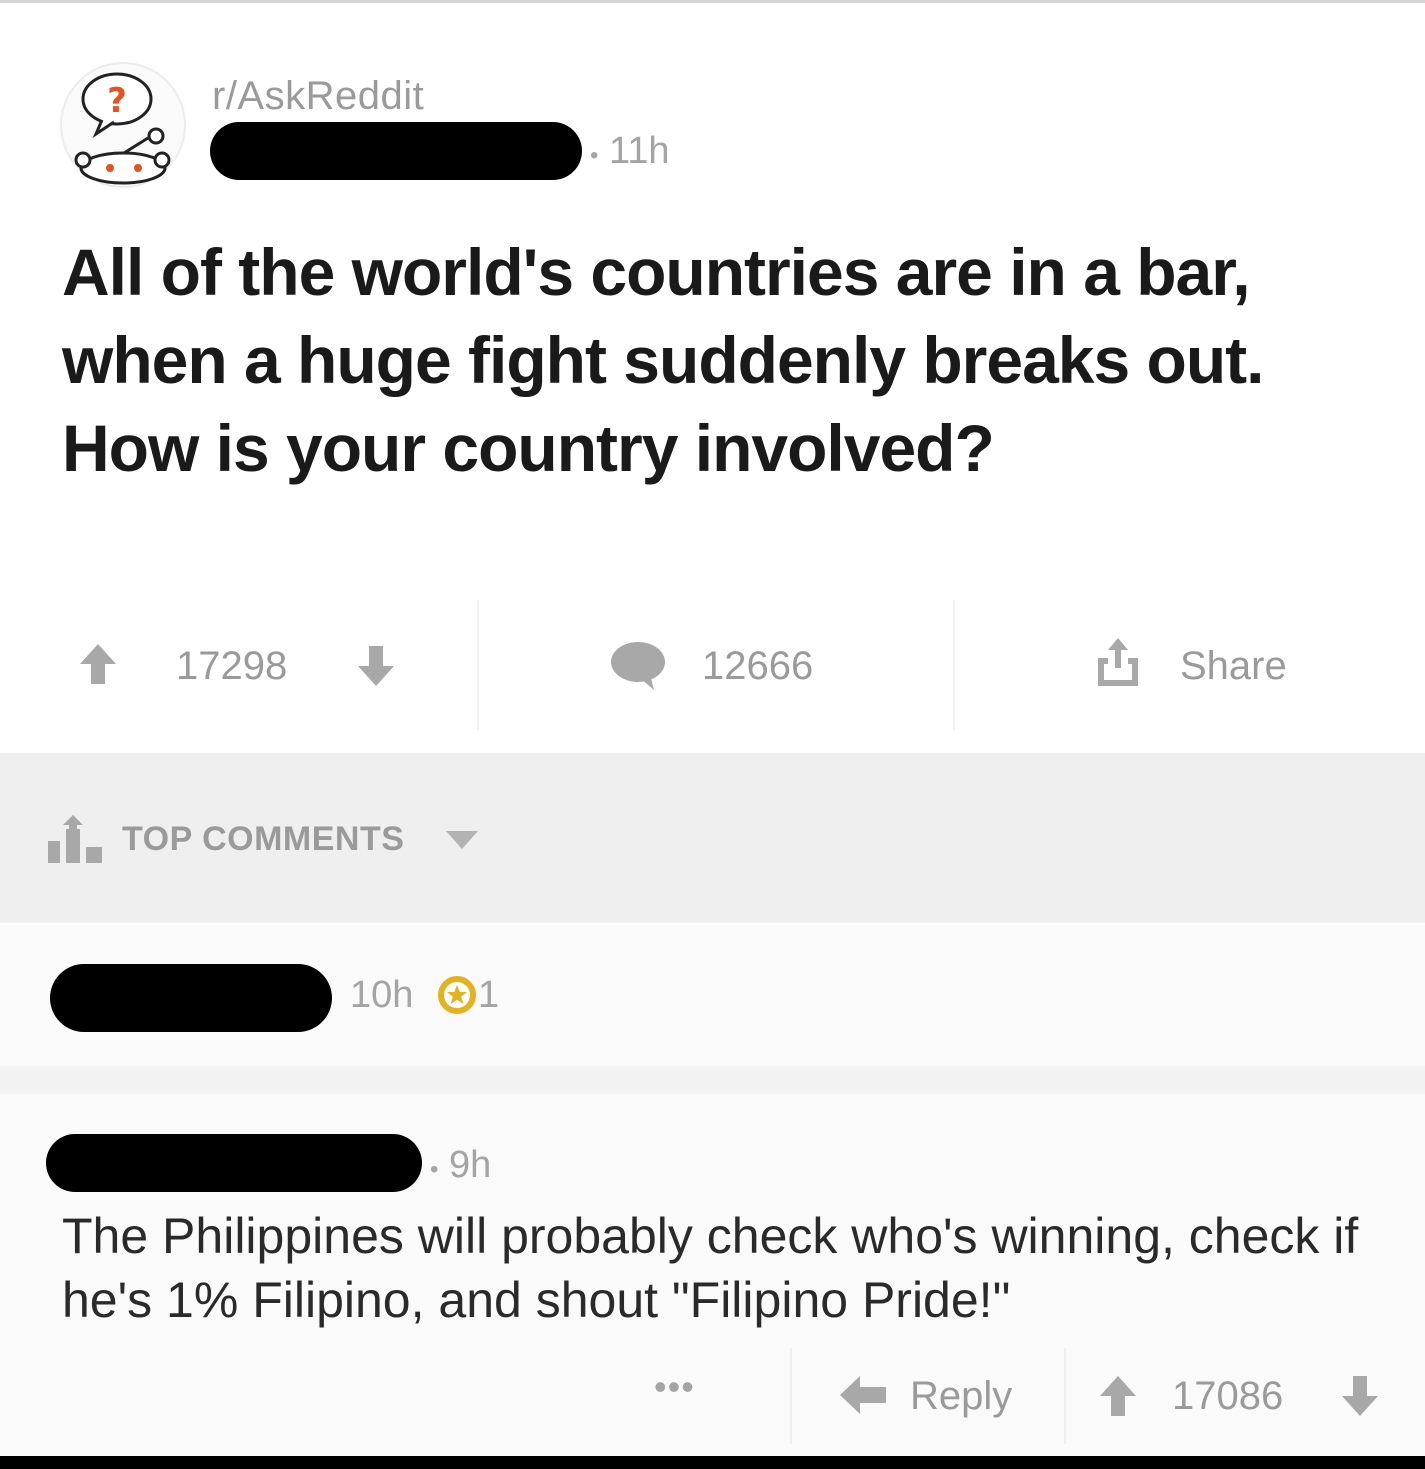  Describe the element at coordinates (1118, 662) in the screenshot. I see `share-icon` at that location.